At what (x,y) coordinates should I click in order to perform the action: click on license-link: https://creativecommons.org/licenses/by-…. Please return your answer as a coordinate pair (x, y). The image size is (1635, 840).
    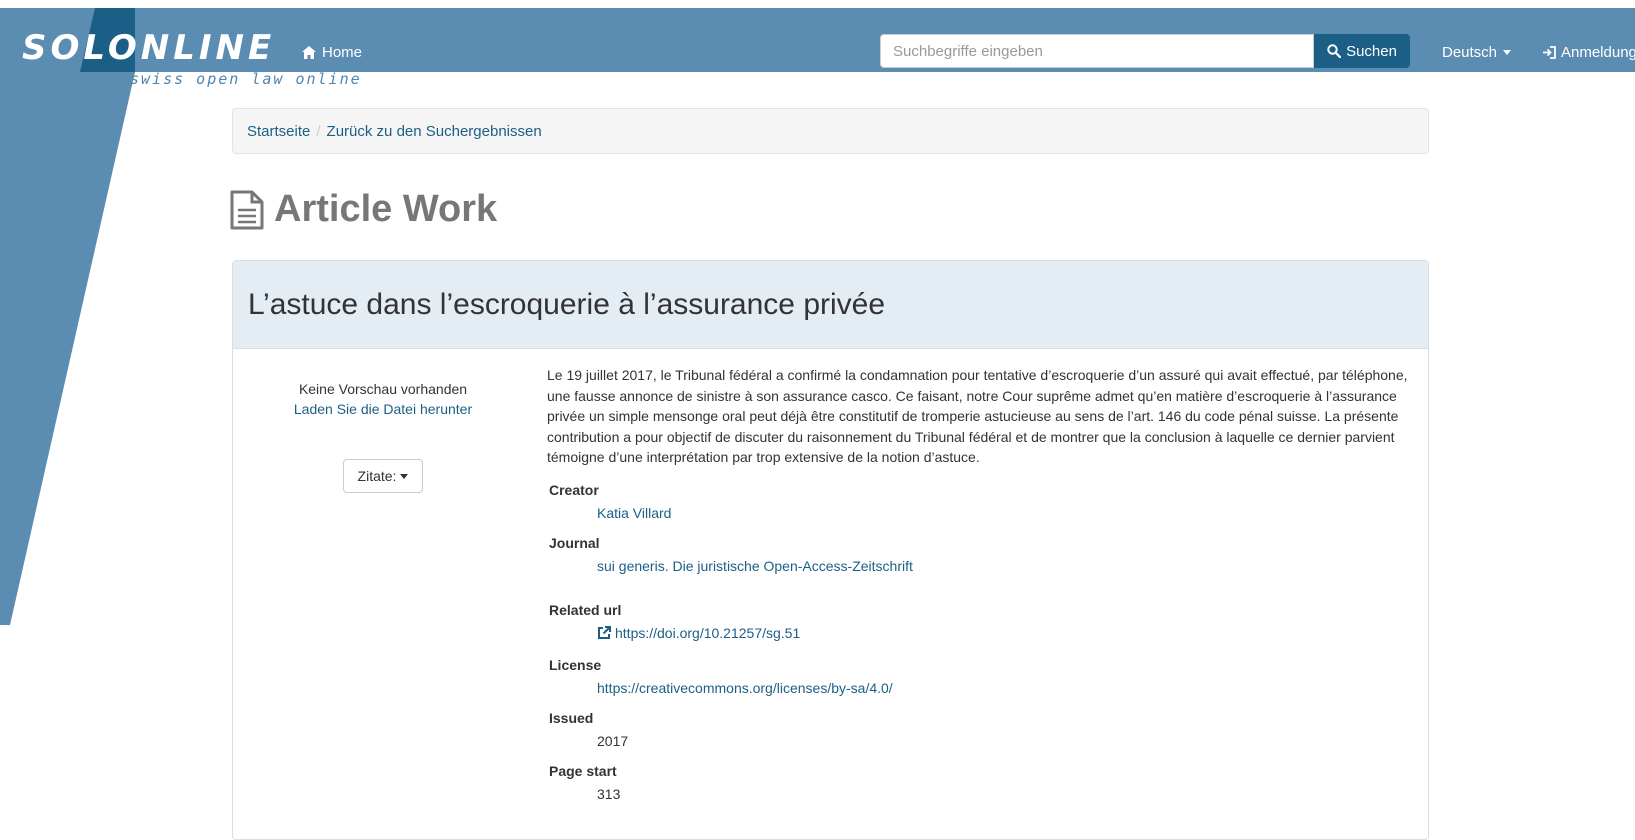
    Looking at the image, I should click on (745, 688).